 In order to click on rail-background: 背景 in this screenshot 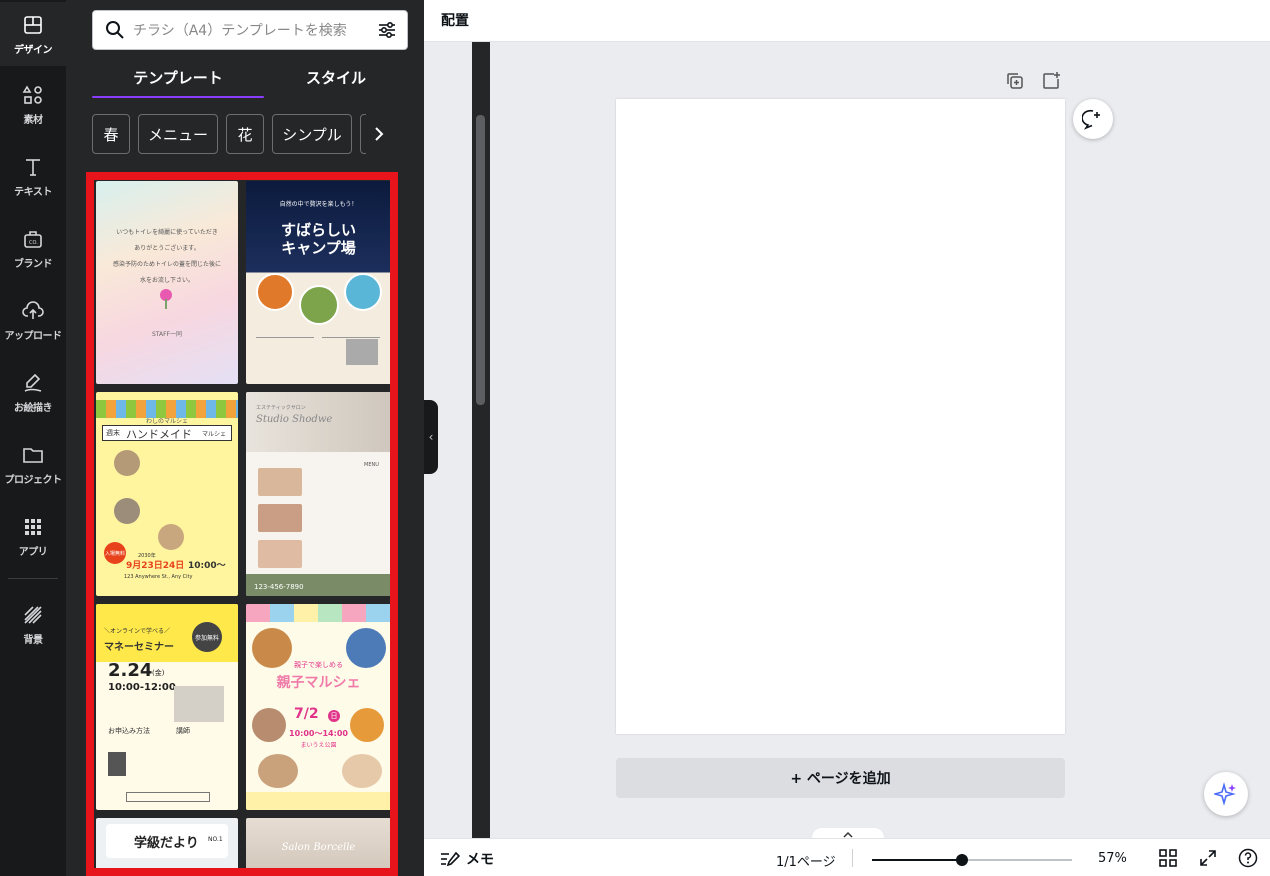, I will do `click(33, 624)`.